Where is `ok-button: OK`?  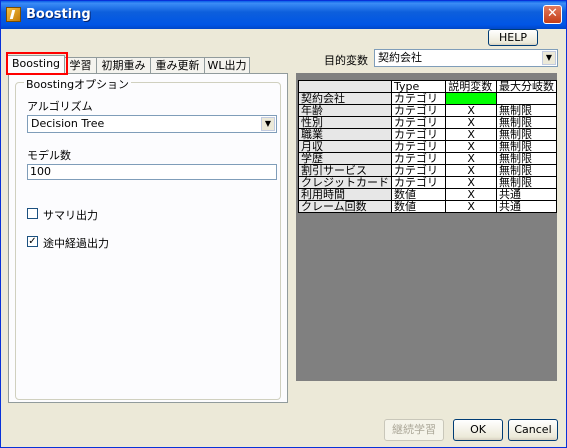
ok-button: OK is located at coordinates (478, 430).